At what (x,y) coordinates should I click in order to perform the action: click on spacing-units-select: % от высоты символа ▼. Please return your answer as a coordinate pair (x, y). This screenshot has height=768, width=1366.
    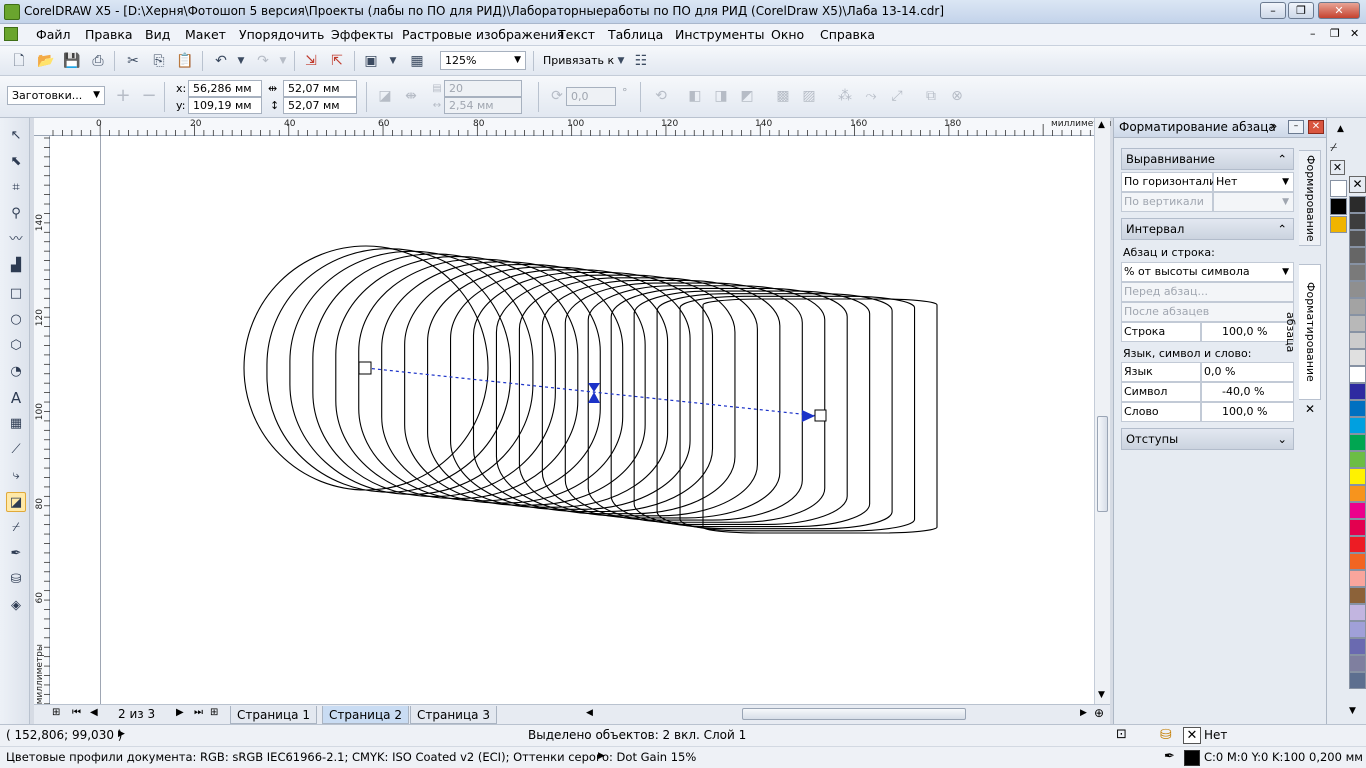
    Looking at the image, I should click on (1207, 272).